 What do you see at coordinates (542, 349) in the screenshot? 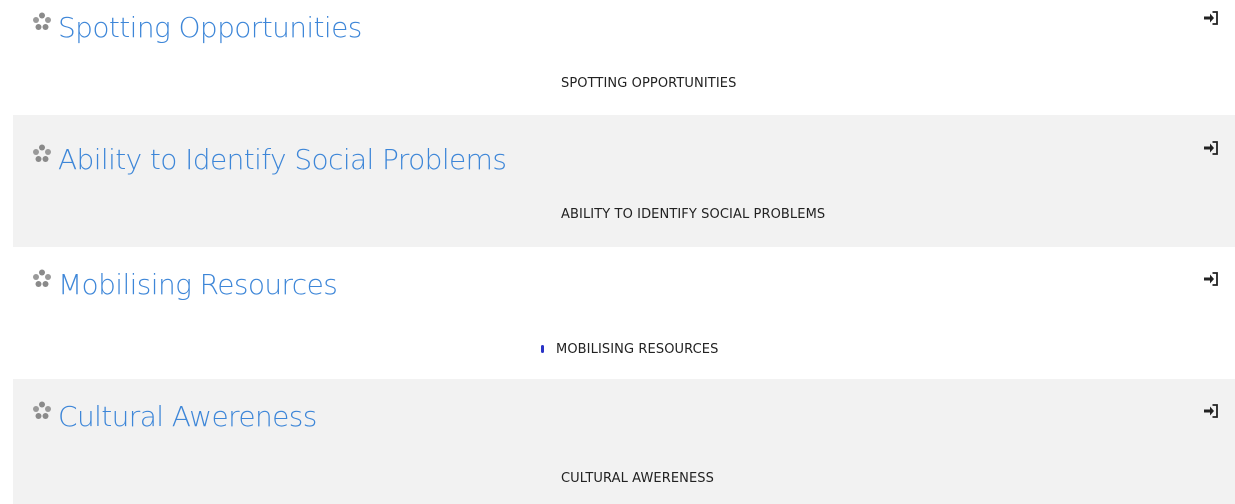
I see `bullet-marker` at bounding box center [542, 349].